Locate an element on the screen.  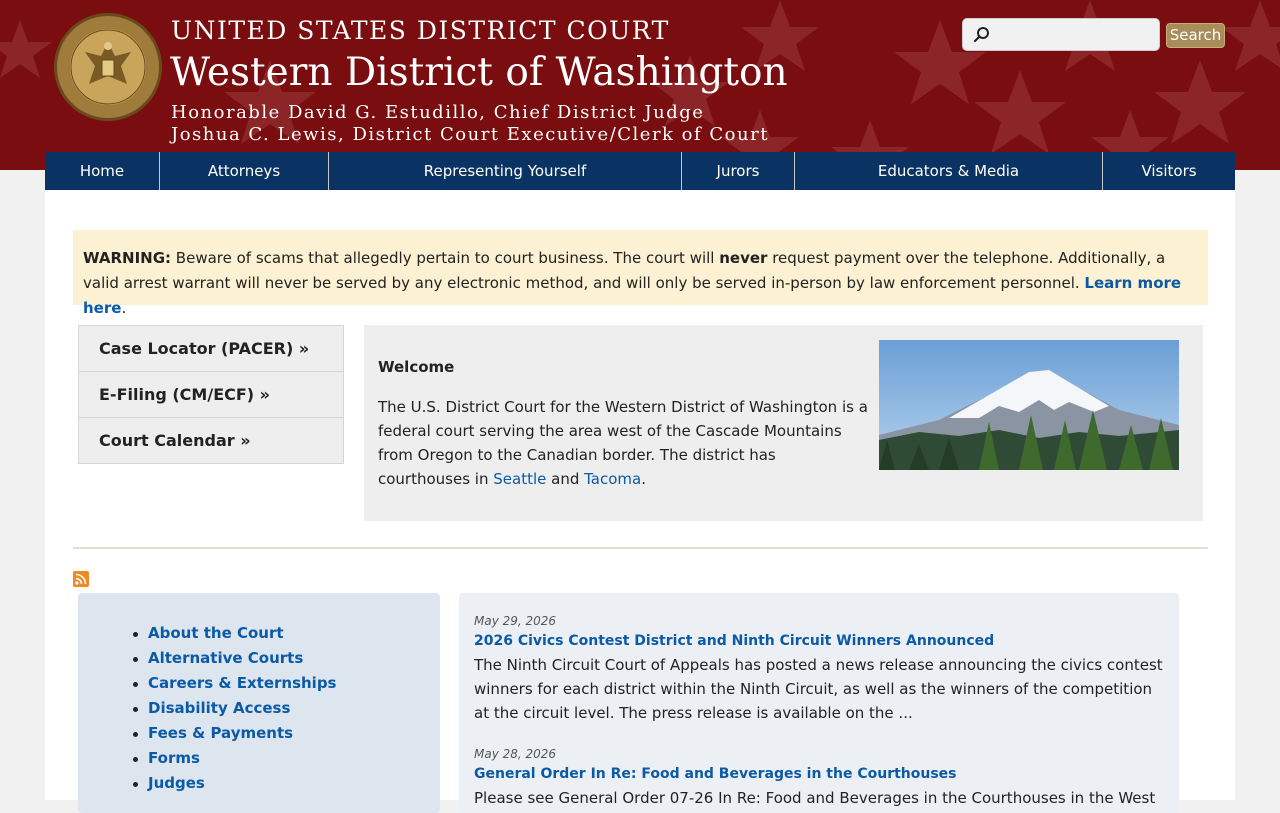
nav-representing-yourself: Representing Yourself is located at coordinates (505, 171).